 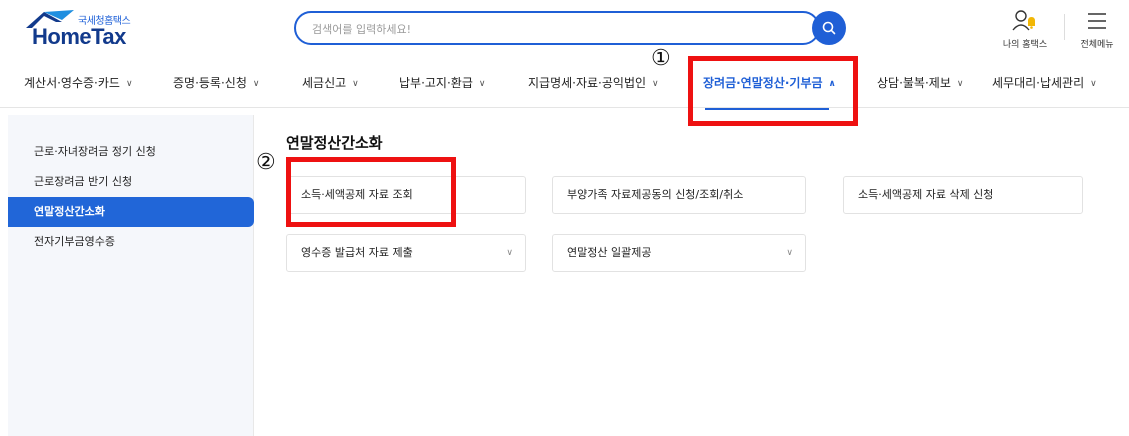 I want to click on search-input, so click(x=547, y=29).